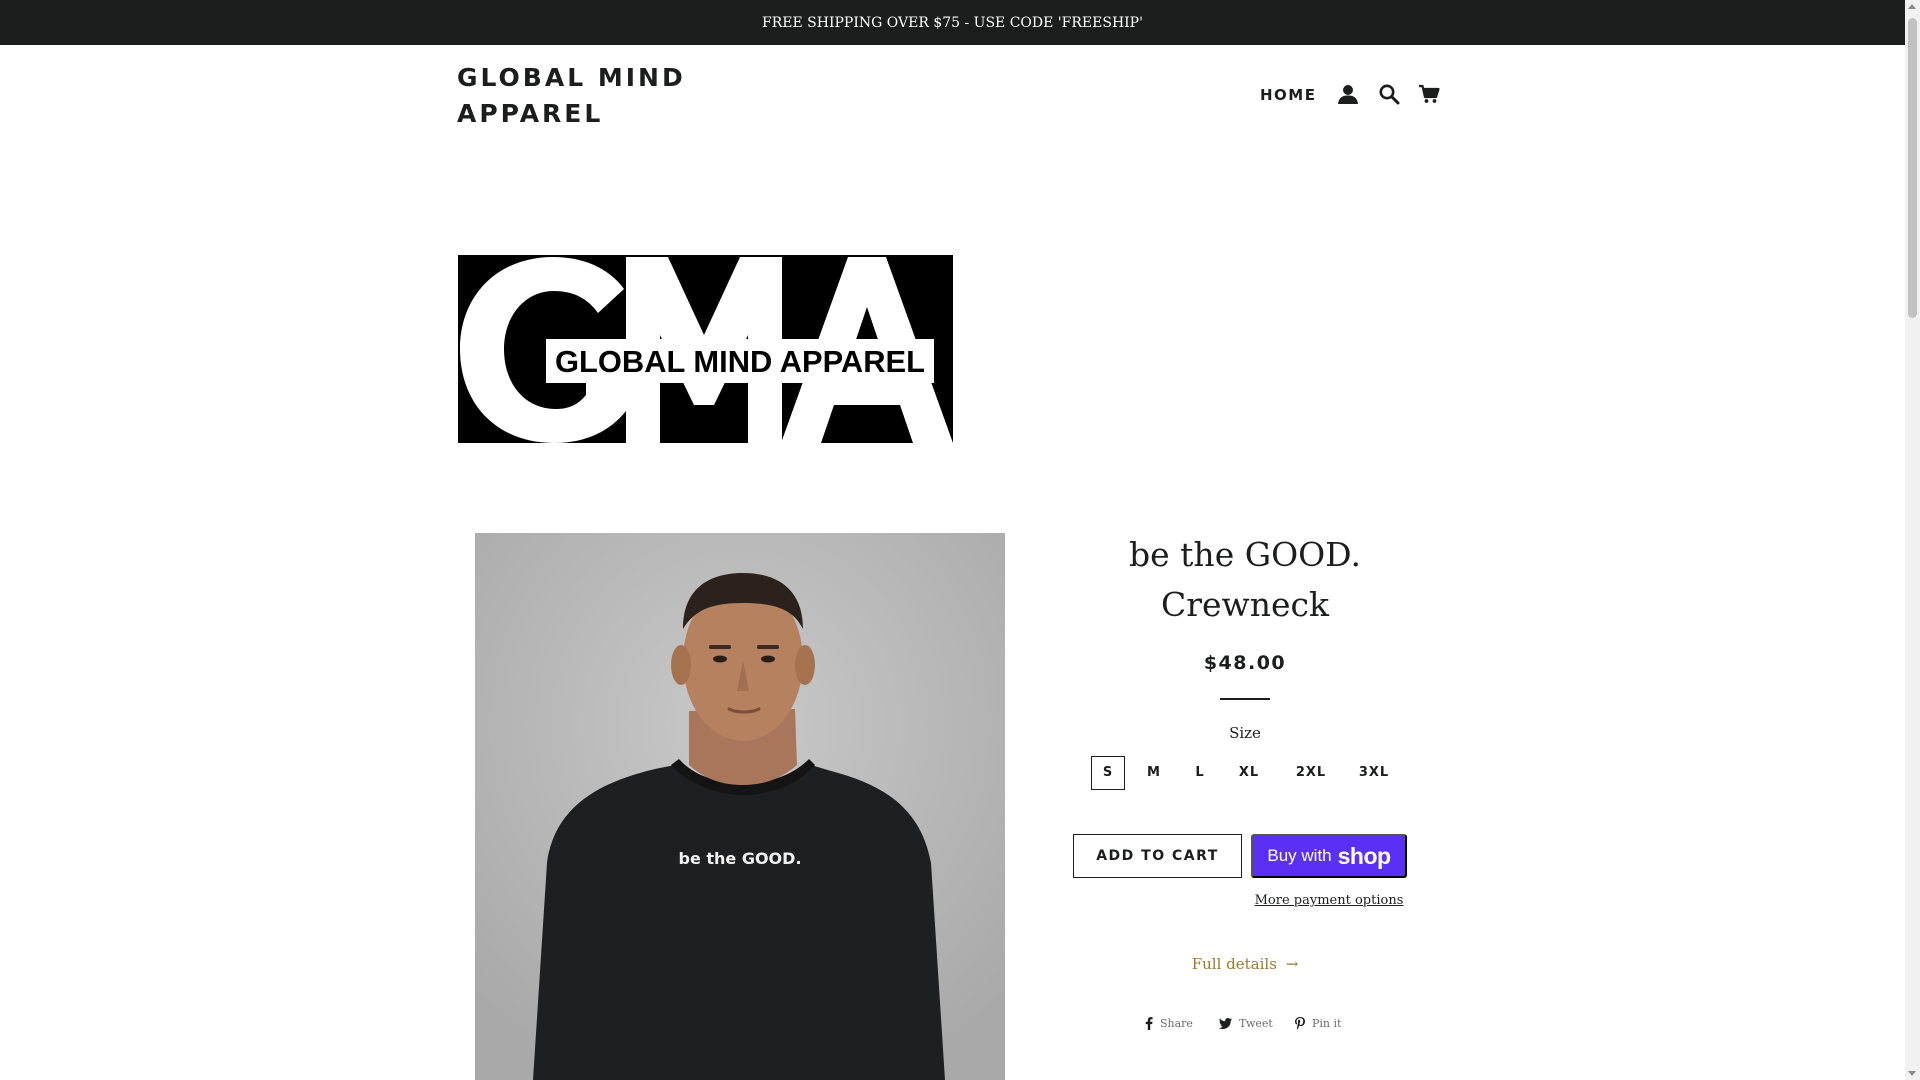 The image size is (1920, 1080). Describe the element at coordinates (1245, 554) in the screenshot. I see `product-title-line-1: be the GOOD.` at that location.